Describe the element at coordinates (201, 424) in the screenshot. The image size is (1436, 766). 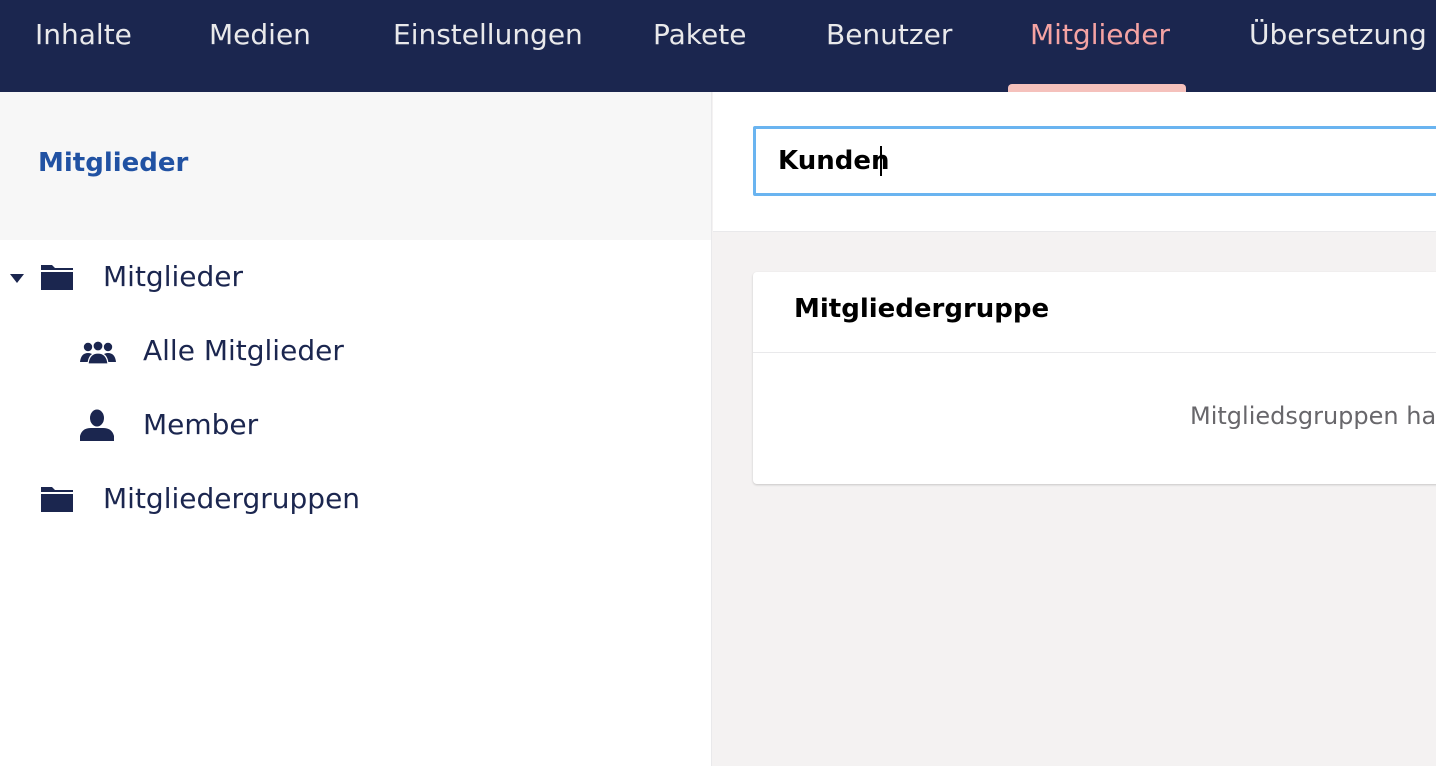
I see `tree-item-label: Member` at that location.